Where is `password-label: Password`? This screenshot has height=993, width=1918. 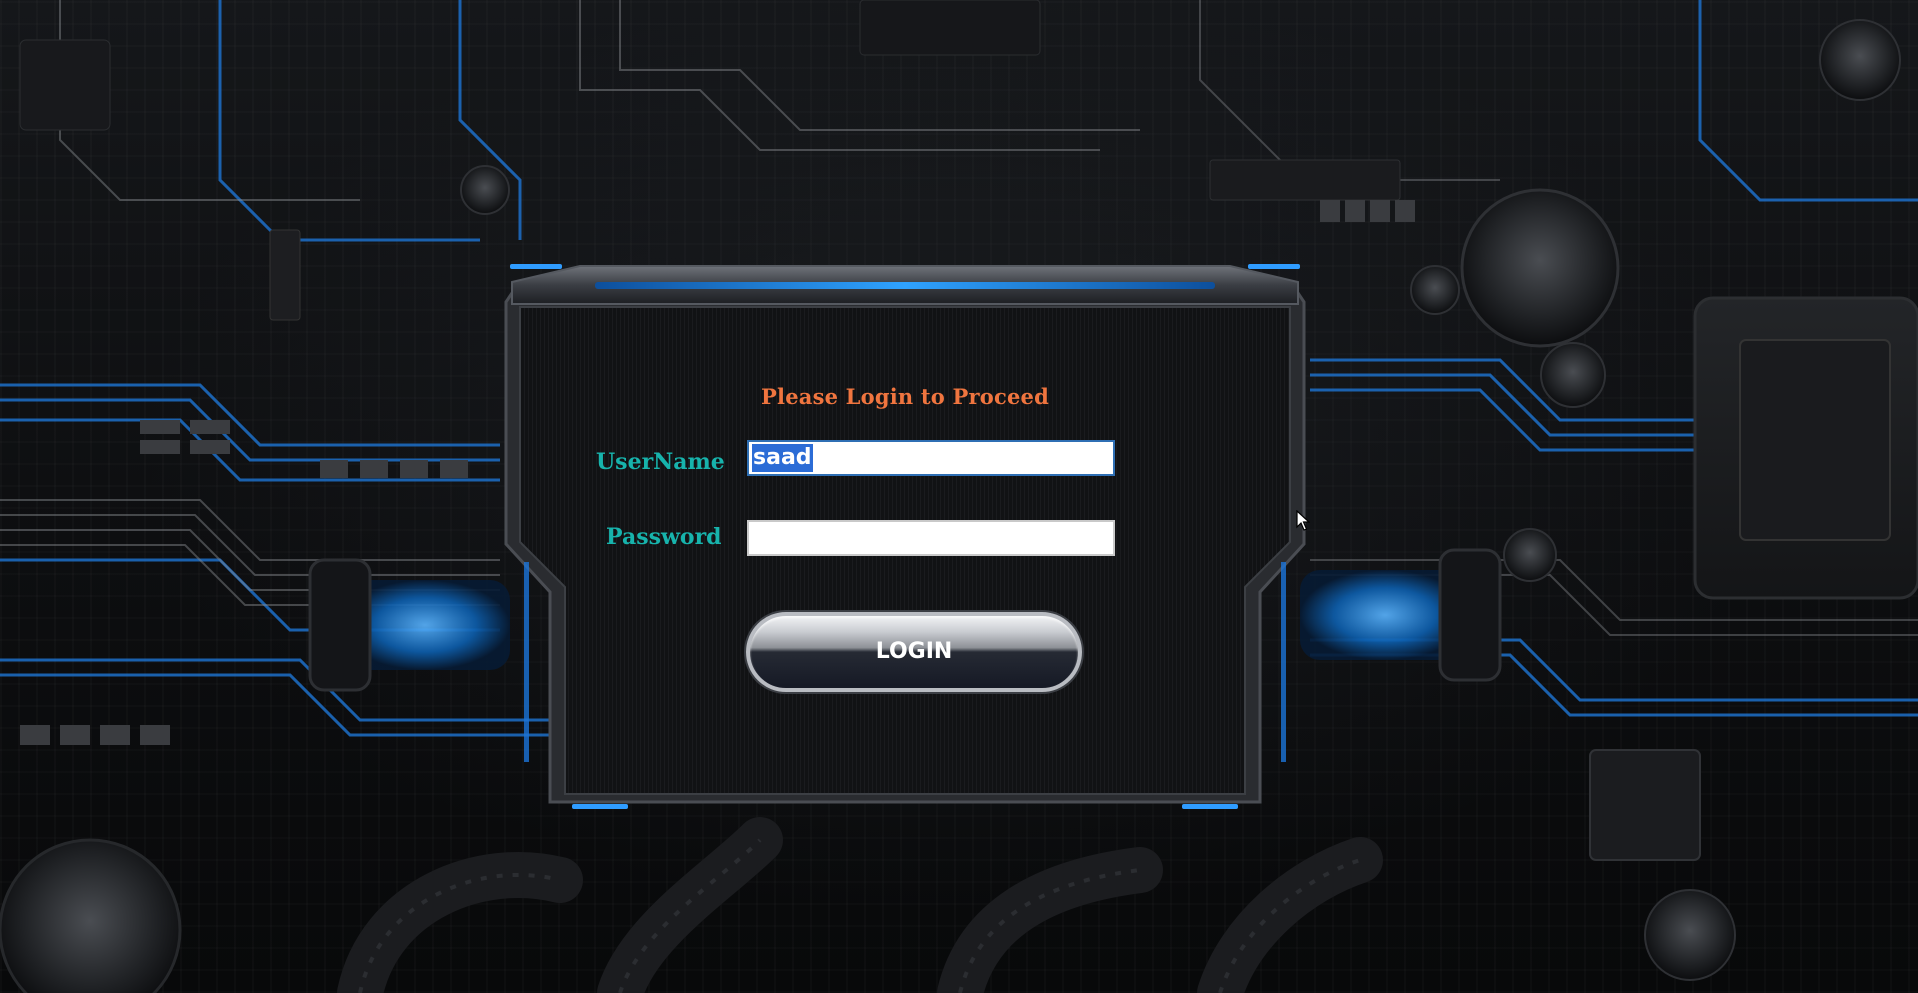 password-label: Password is located at coordinates (664, 537).